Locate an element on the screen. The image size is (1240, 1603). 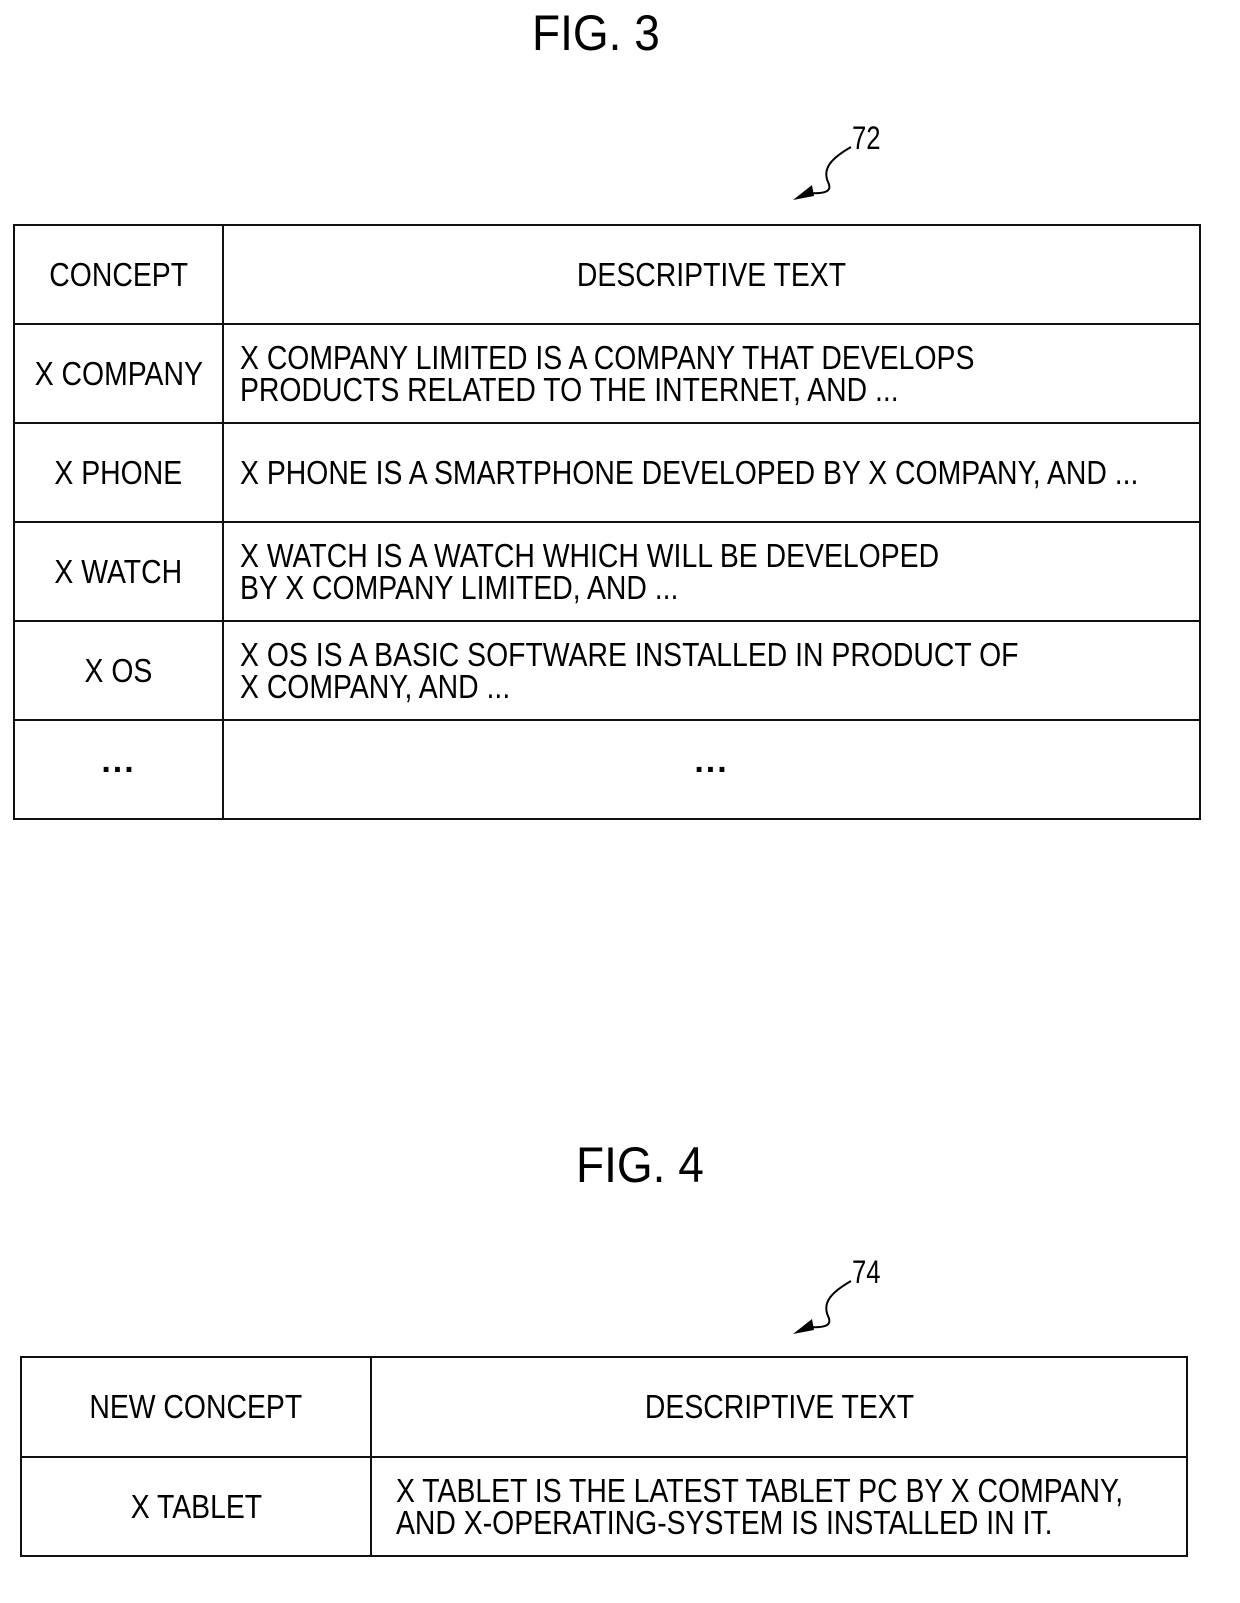
header-concept: CONCEPT is located at coordinates (118, 274).